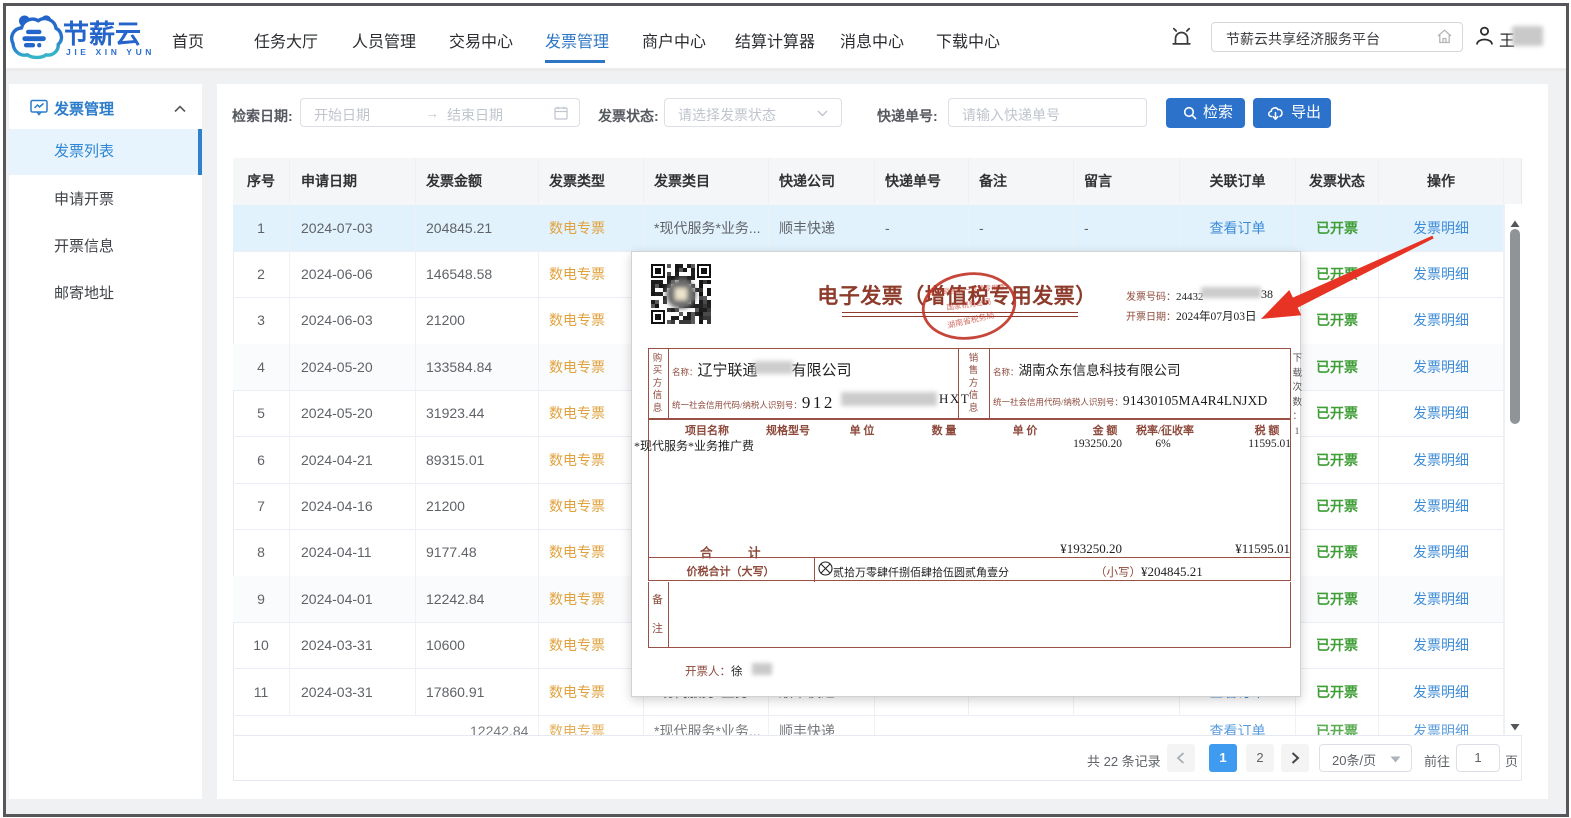 Image resolution: width=1571 pixels, height=818 pixels. Describe the element at coordinates (970, 320) in the screenshot. I see `svg-text: 湖南省税务局` at that location.